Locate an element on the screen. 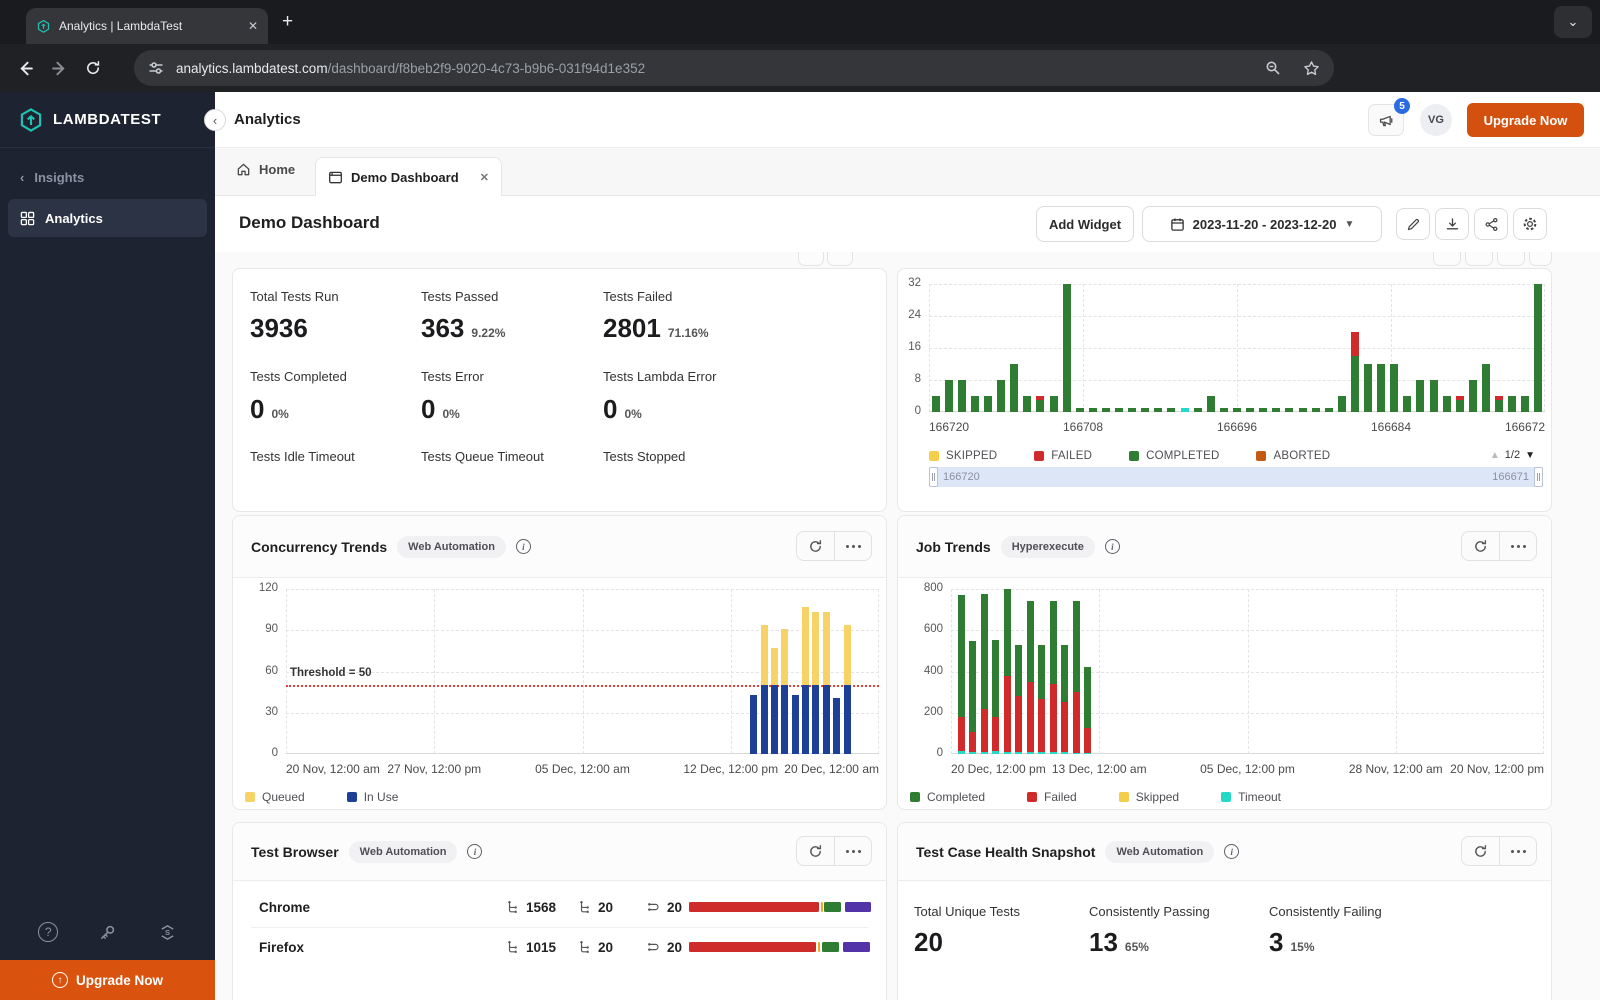 The image size is (1600, 1000). range-handle-left is located at coordinates (933, 477).